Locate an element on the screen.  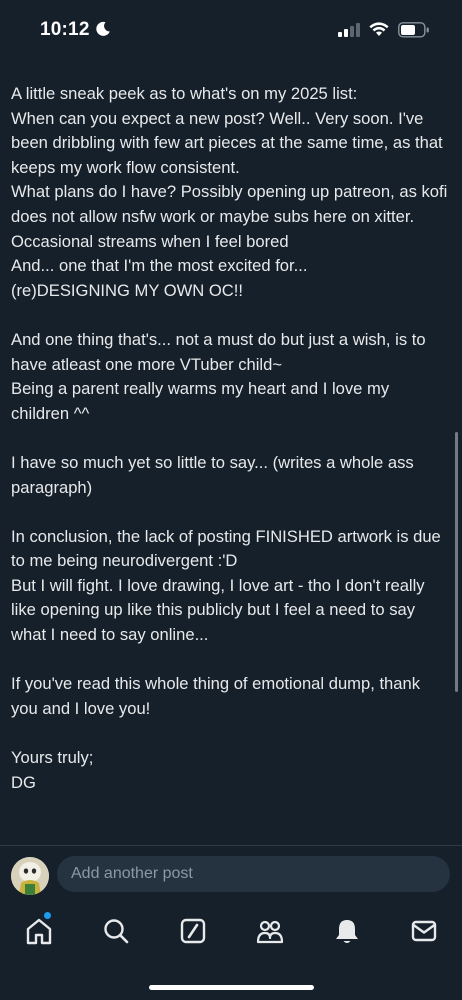
home-indicator is located at coordinates (231, 987).